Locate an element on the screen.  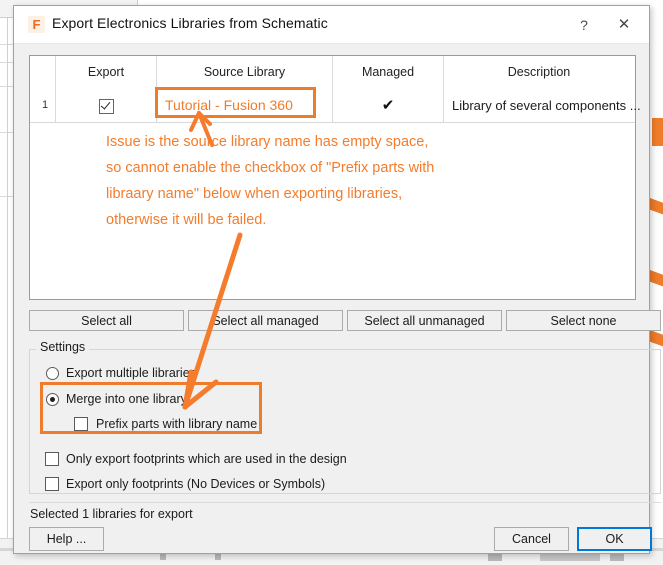
checkbox-only-used-footprints is located at coordinates (52, 459).